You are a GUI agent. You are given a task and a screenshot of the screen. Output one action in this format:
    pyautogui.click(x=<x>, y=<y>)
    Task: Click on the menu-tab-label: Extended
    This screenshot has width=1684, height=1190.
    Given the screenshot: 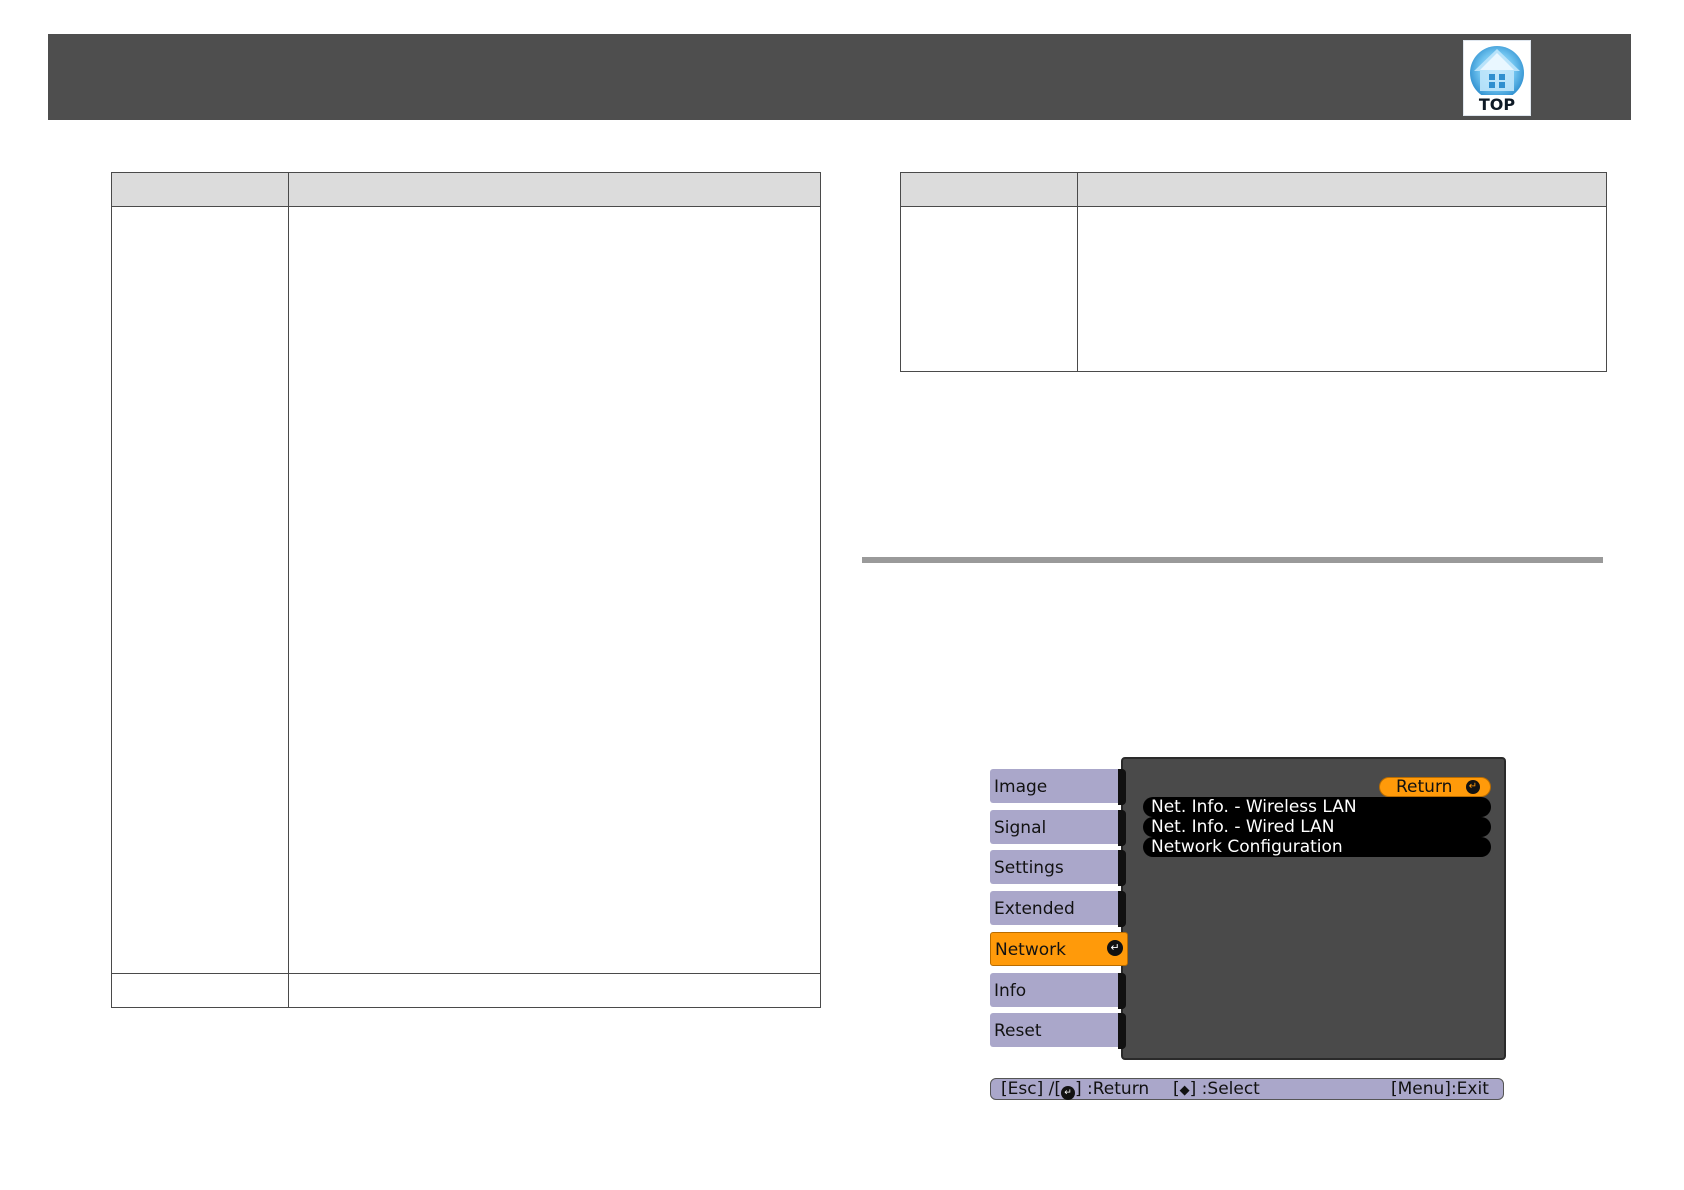 What is the action you would take?
    pyautogui.click(x=1034, y=909)
    